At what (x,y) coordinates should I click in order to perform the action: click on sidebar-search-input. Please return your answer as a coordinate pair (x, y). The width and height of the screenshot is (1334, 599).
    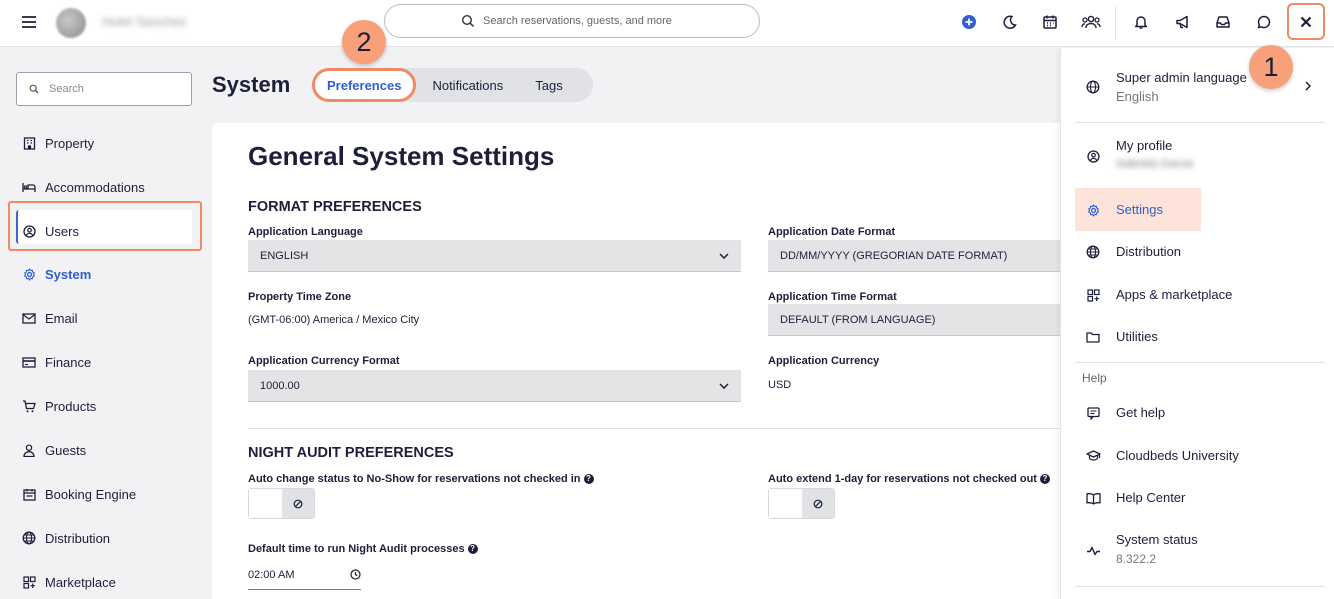
    Looking at the image, I should click on (114, 89).